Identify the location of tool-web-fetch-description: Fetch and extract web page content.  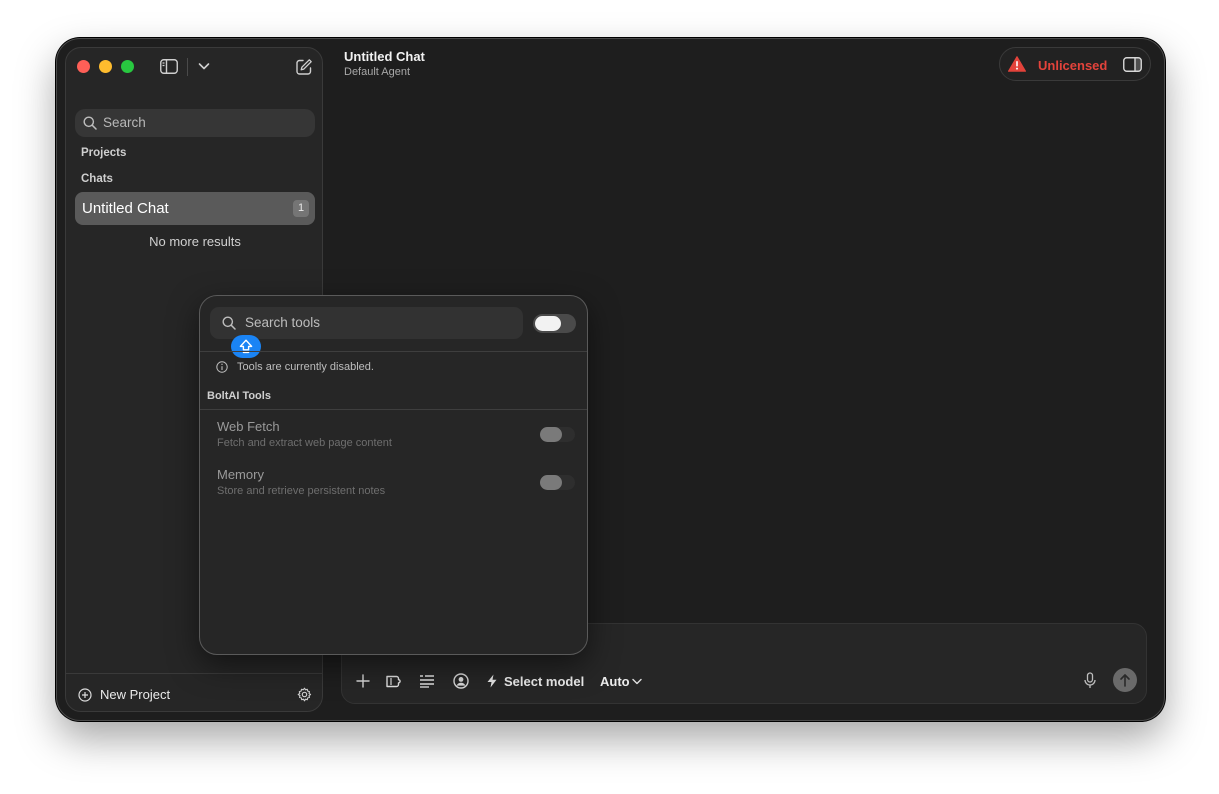
(304, 443).